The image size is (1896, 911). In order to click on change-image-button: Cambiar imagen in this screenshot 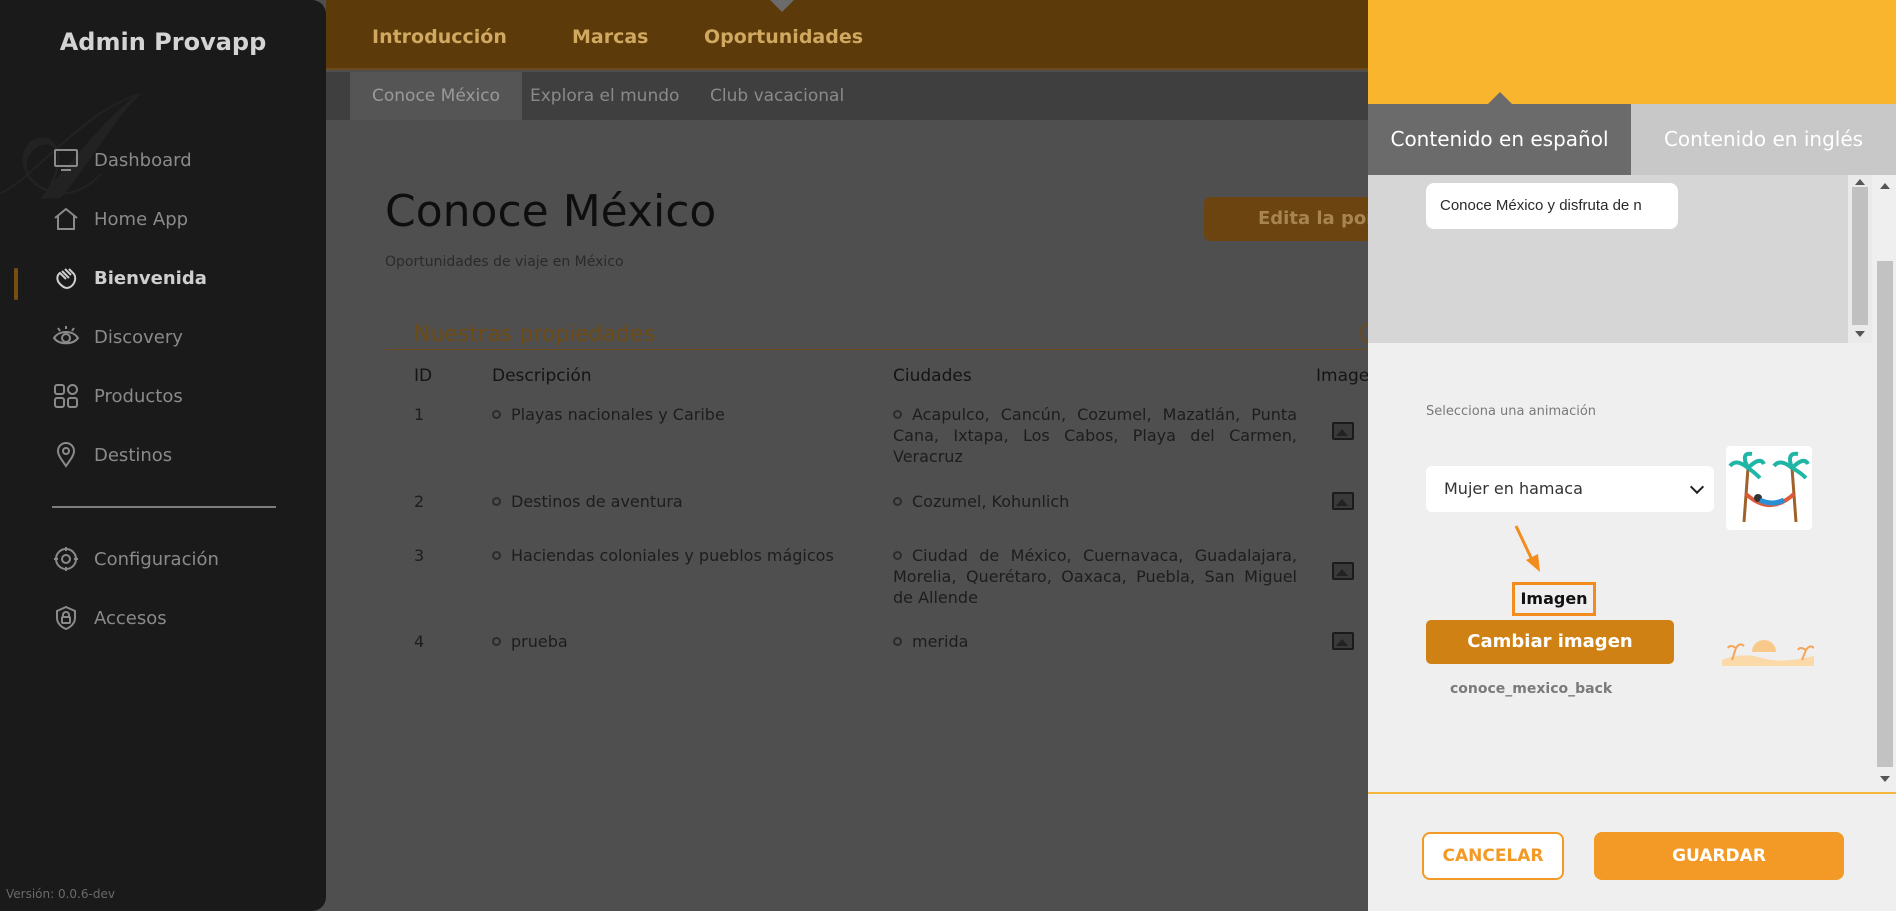, I will do `click(1550, 642)`.